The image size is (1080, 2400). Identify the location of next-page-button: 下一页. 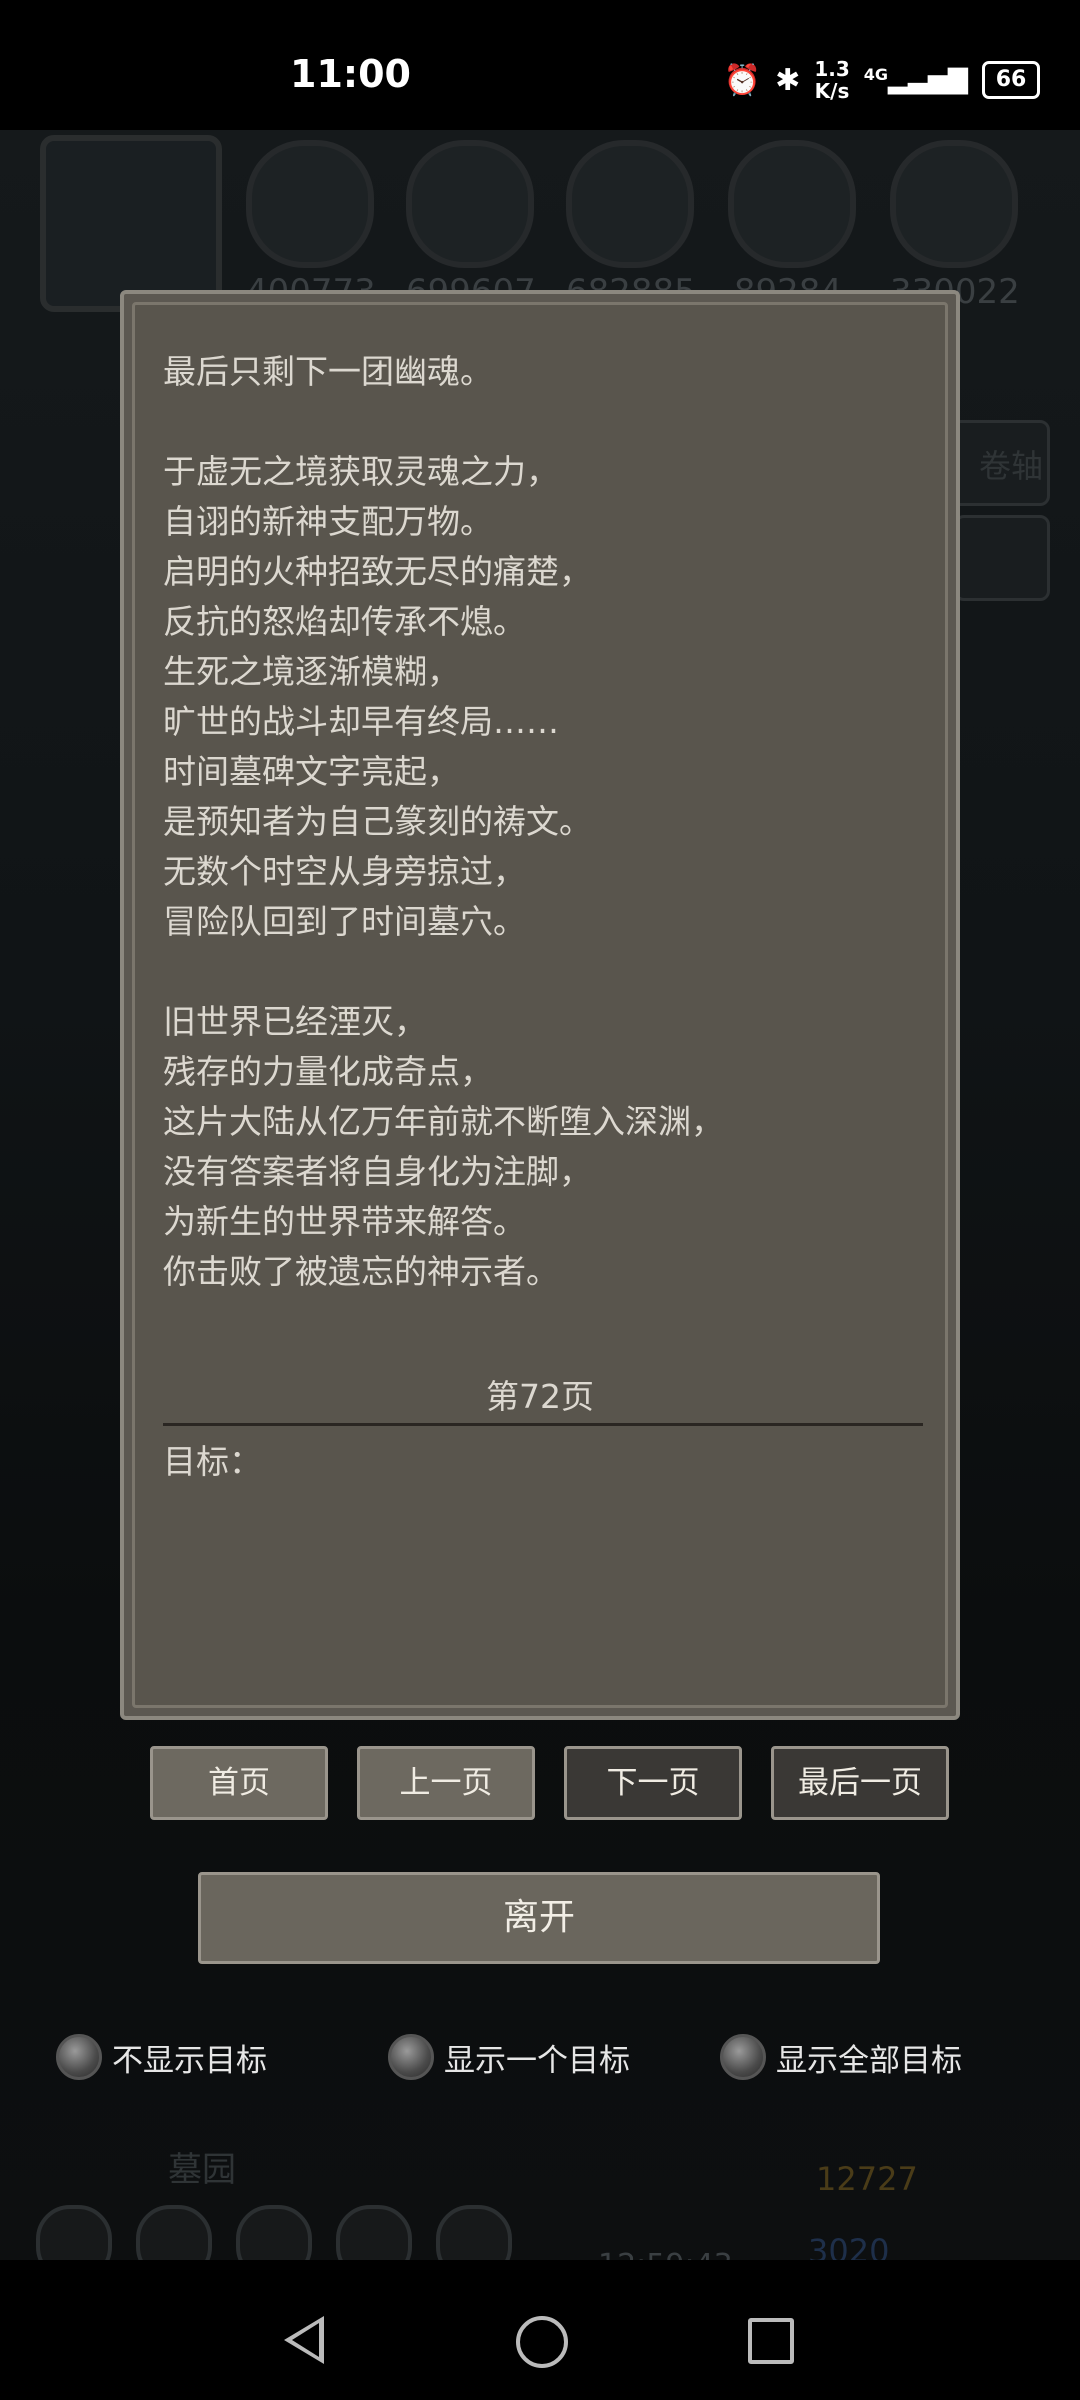
(653, 1783).